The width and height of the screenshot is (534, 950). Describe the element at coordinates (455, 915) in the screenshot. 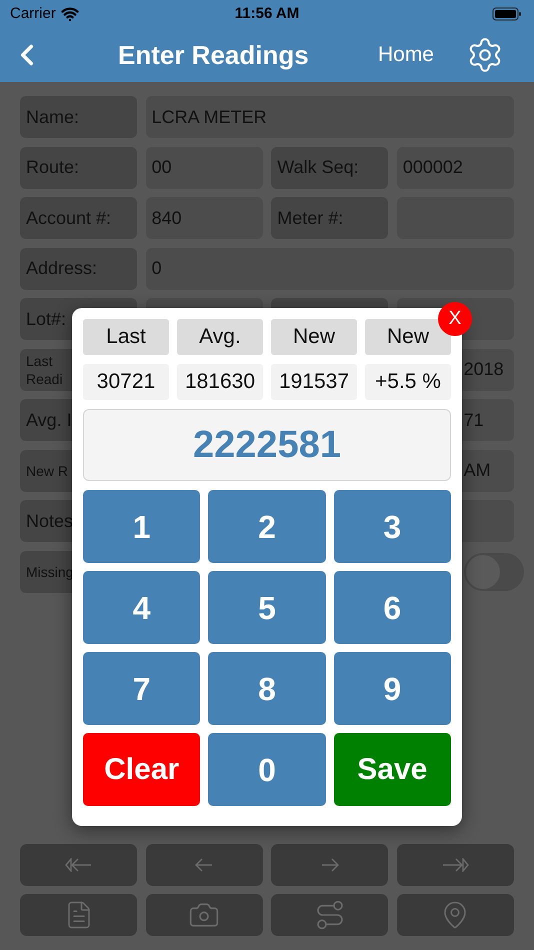

I see `location-button` at that location.